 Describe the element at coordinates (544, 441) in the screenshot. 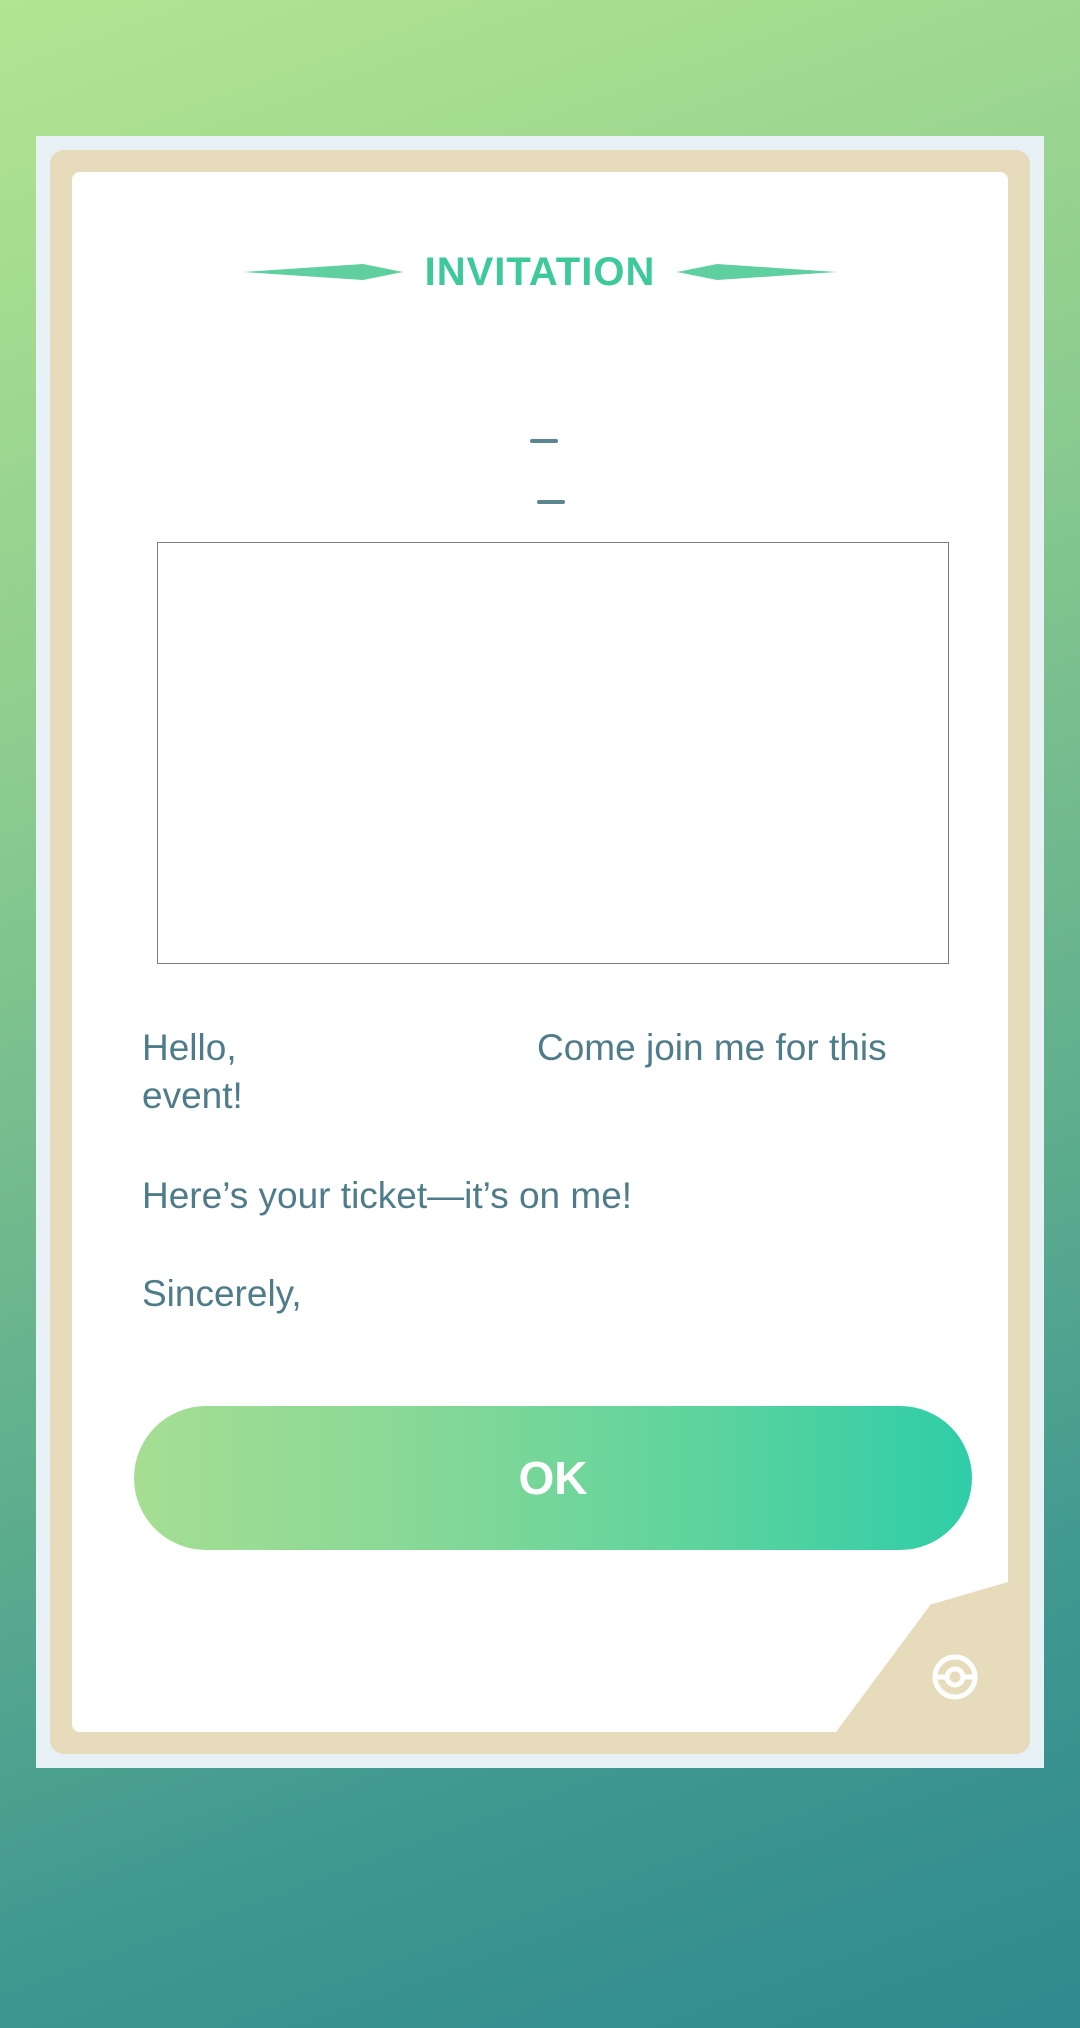

I see `sender-name-placeholder` at that location.